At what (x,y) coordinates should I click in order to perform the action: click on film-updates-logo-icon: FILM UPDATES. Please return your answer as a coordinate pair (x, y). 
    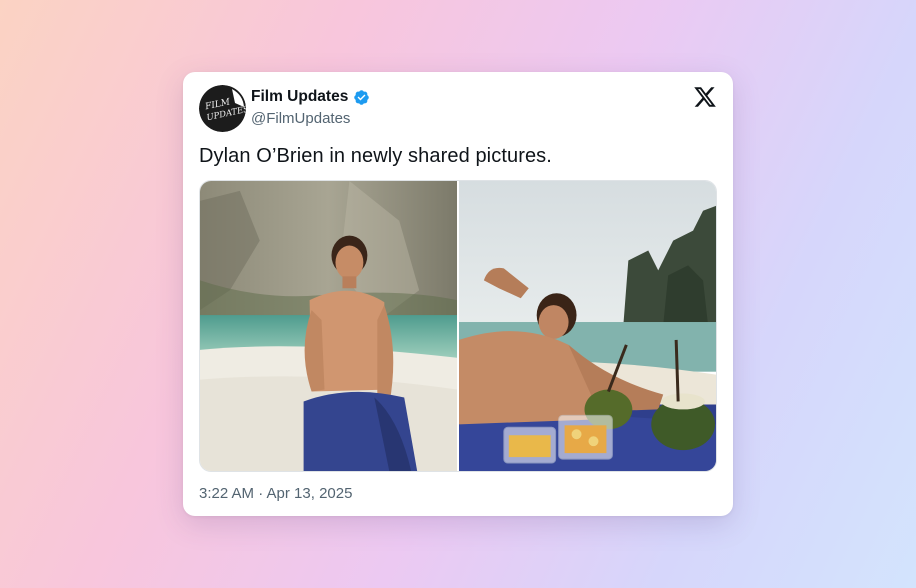
    Looking at the image, I should click on (222, 108).